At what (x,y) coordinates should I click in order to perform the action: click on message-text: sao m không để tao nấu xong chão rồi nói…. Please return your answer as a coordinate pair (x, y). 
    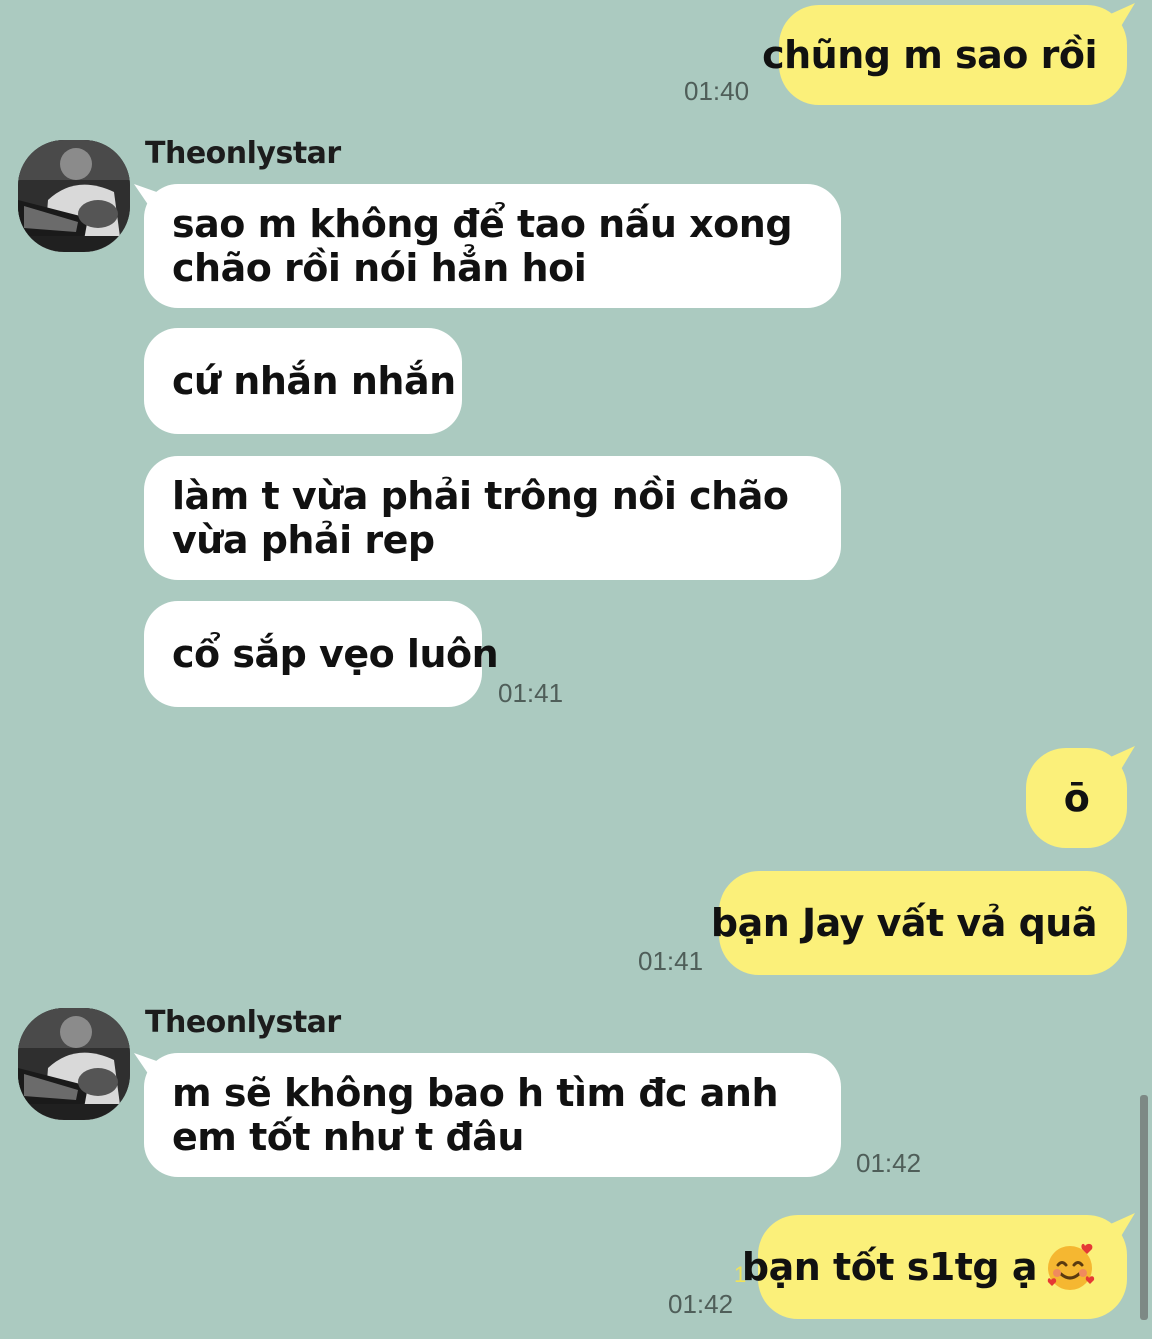
    Looking at the image, I should click on (482, 246).